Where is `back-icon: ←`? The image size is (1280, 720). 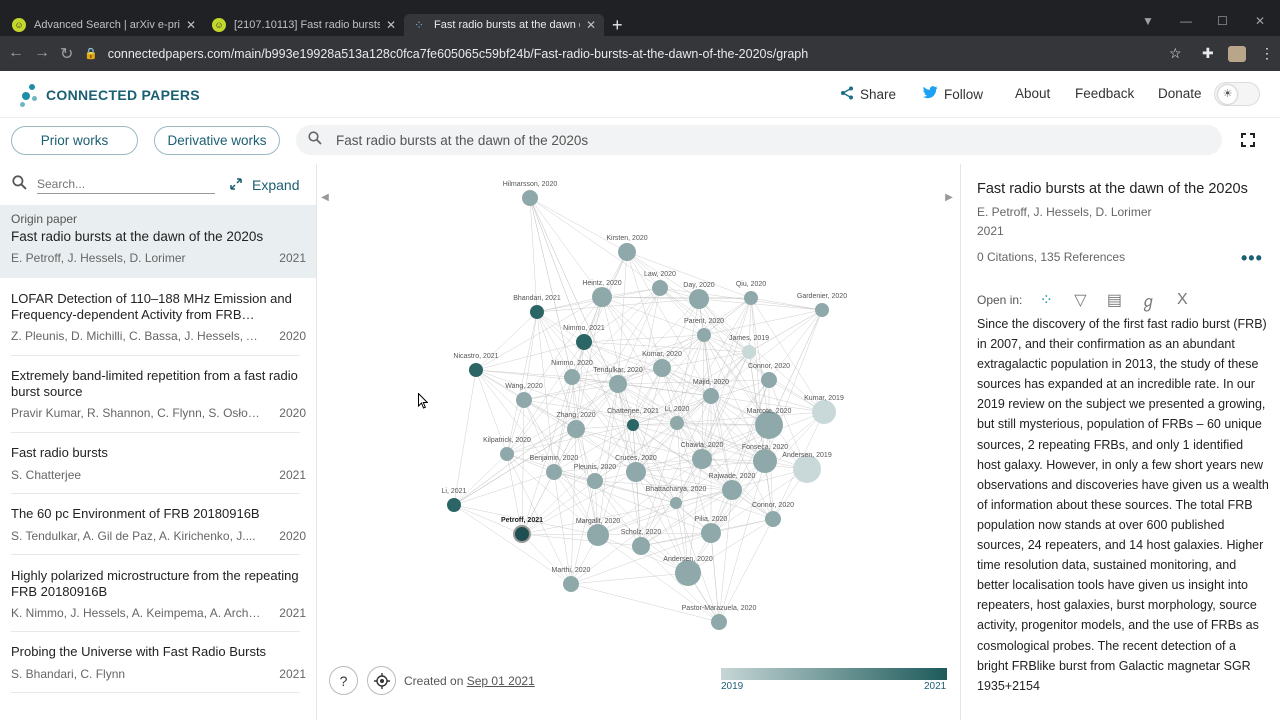
back-icon: ← is located at coordinates (16, 53).